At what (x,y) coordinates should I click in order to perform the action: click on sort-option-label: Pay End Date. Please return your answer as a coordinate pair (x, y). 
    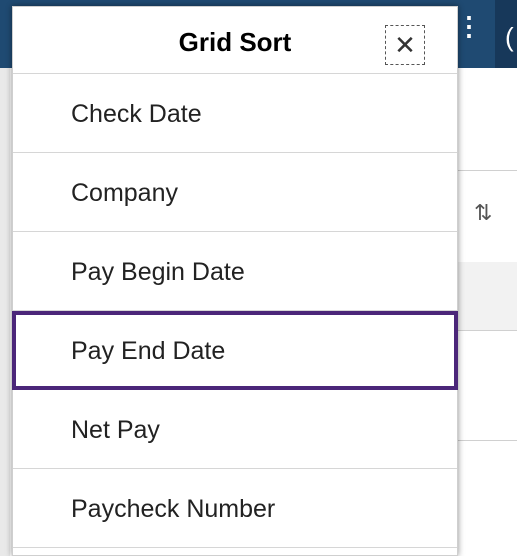
    Looking at the image, I should click on (148, 351).